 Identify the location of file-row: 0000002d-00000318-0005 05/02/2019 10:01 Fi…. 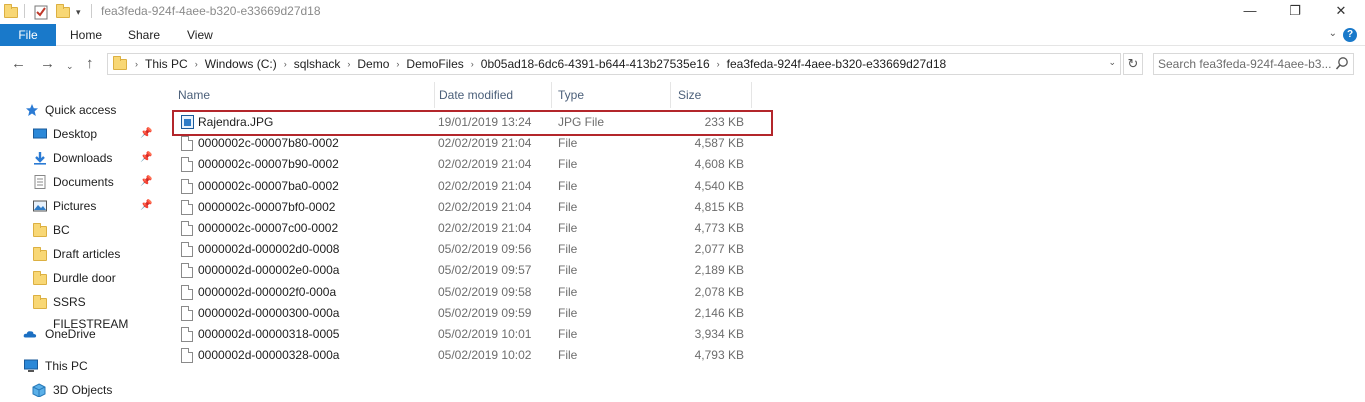
(472, 334).